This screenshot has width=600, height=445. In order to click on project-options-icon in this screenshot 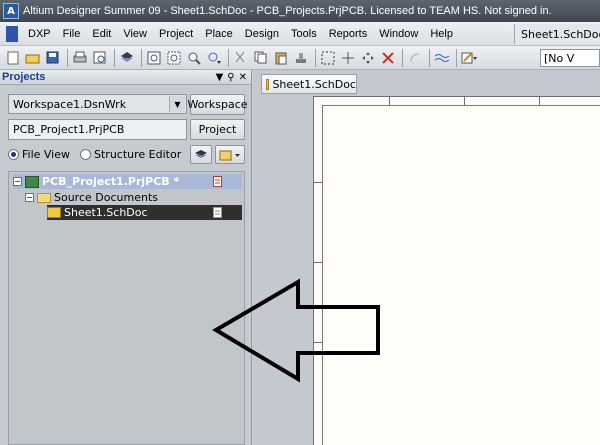, I will do `click(230, 154)`.